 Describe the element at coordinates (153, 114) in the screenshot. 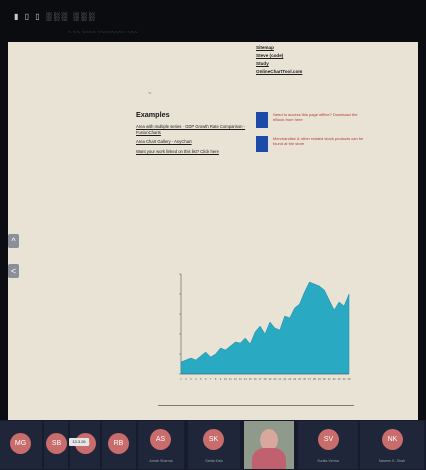

I see `examples-heading: Examples` at that location.